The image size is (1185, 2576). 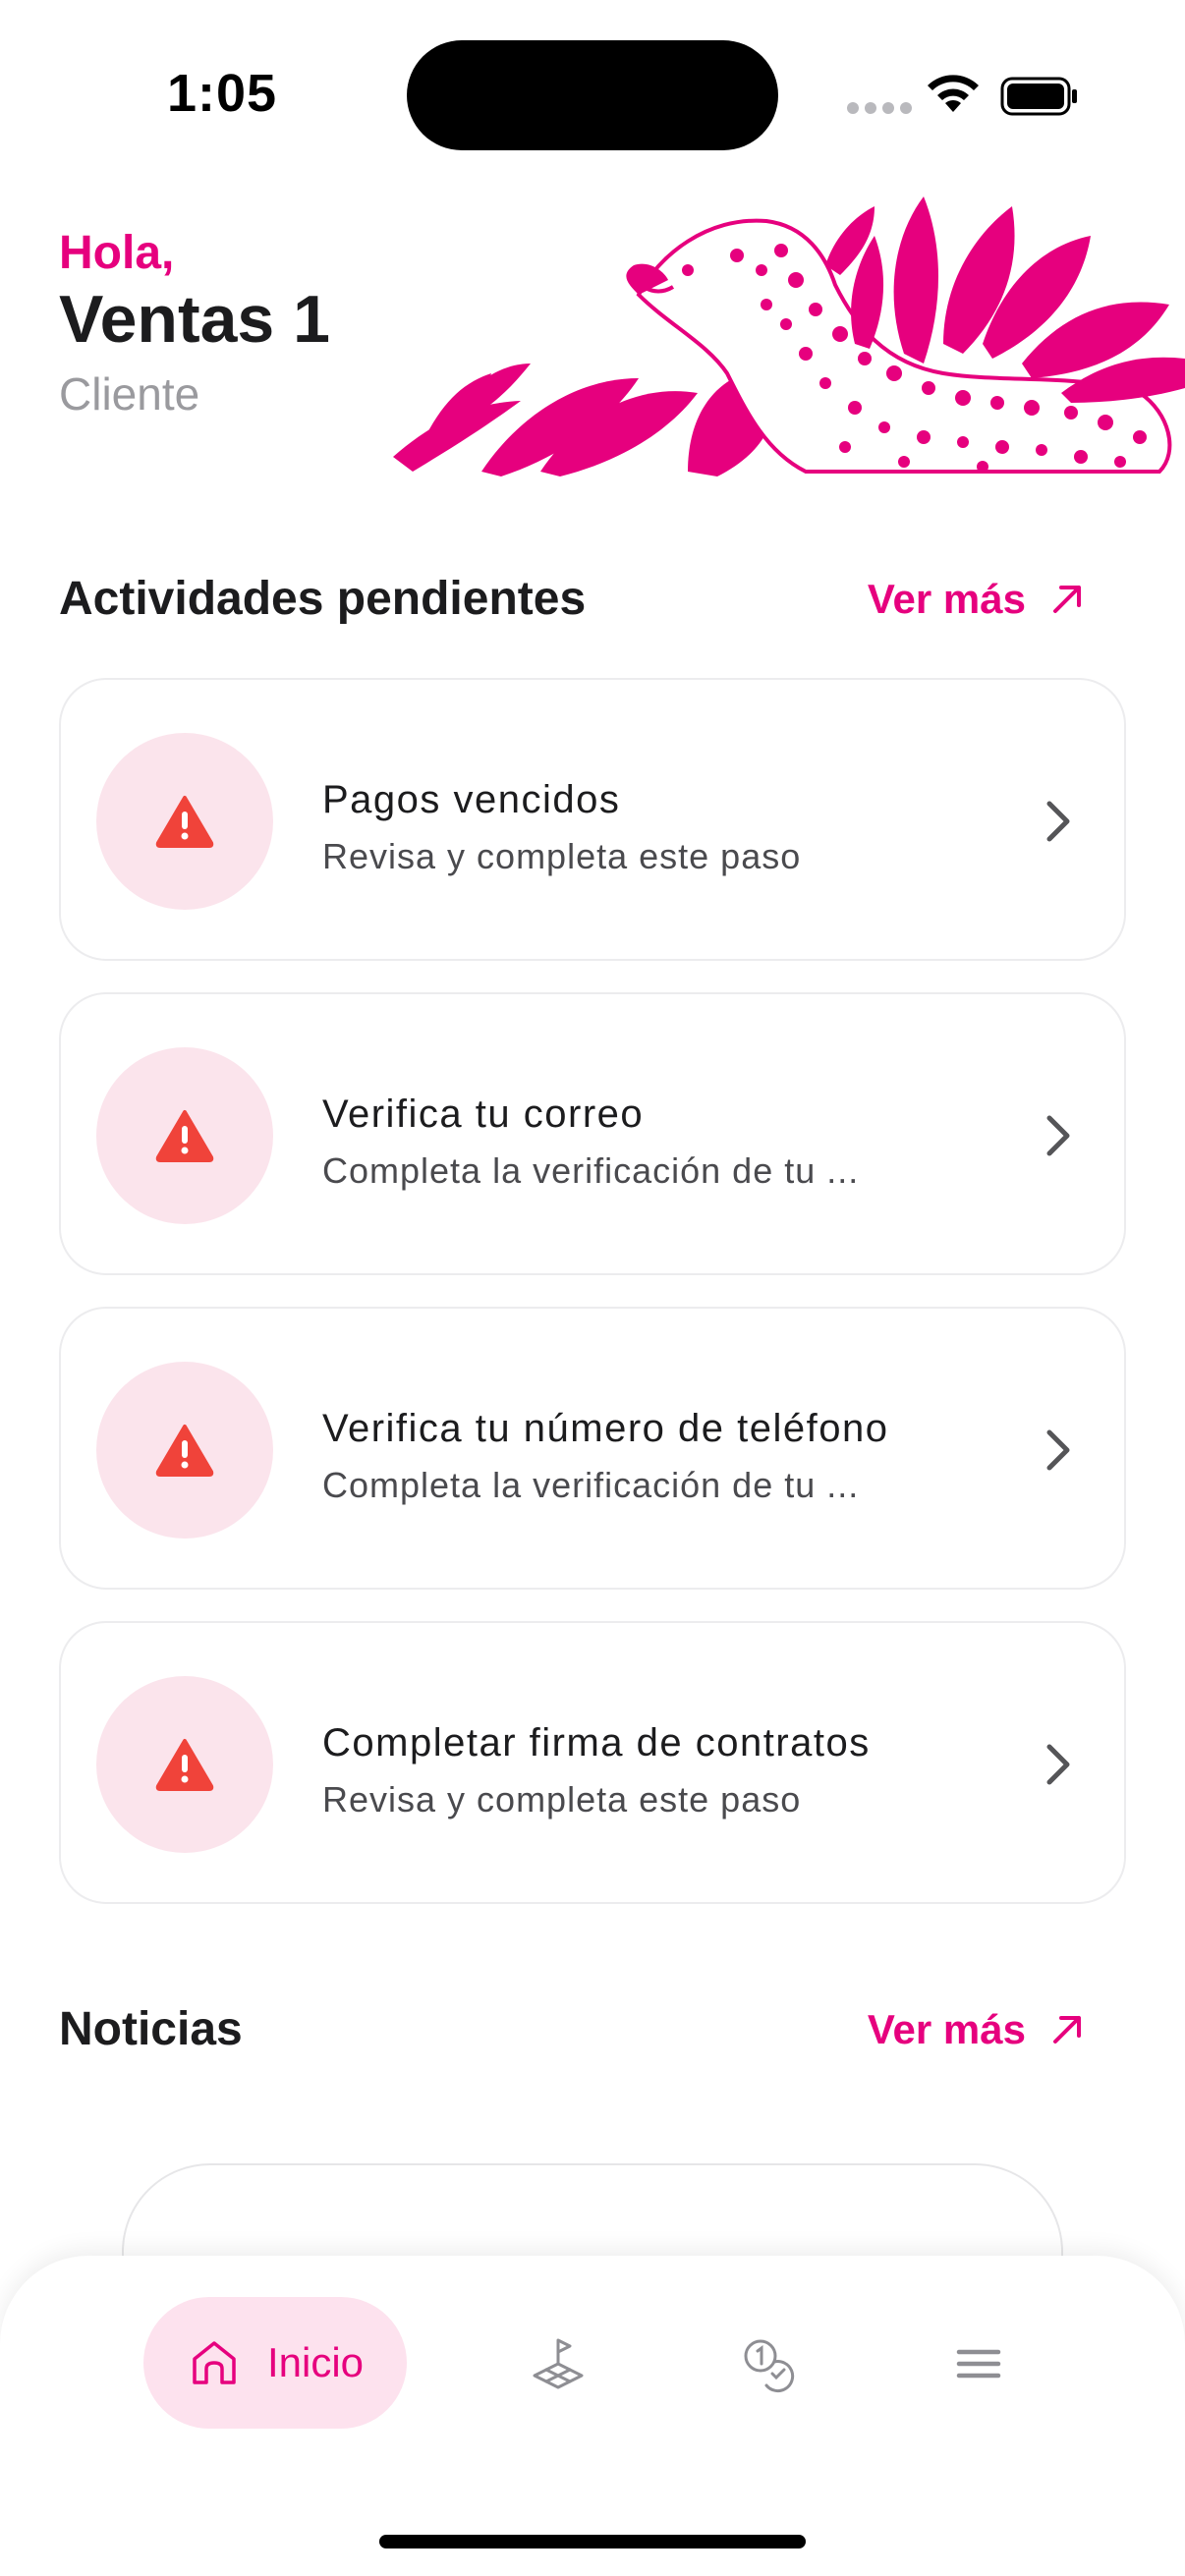 What do you see at coordinates (769, 2363) in the screenshot?
I see `payments-icon` at bounding box center [769, 2363].